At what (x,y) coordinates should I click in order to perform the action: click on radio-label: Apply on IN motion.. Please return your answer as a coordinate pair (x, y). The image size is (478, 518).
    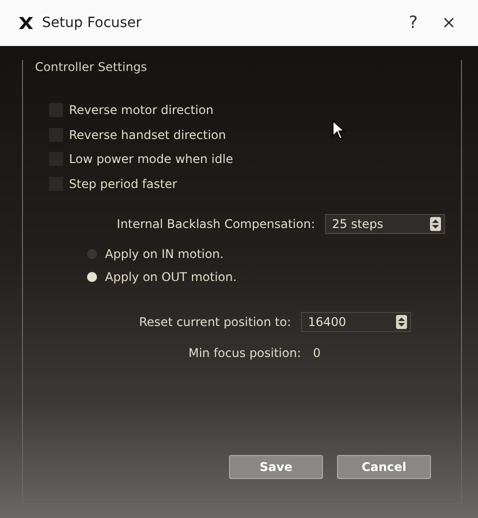
    Looking at the image, I should click on (164, 253).